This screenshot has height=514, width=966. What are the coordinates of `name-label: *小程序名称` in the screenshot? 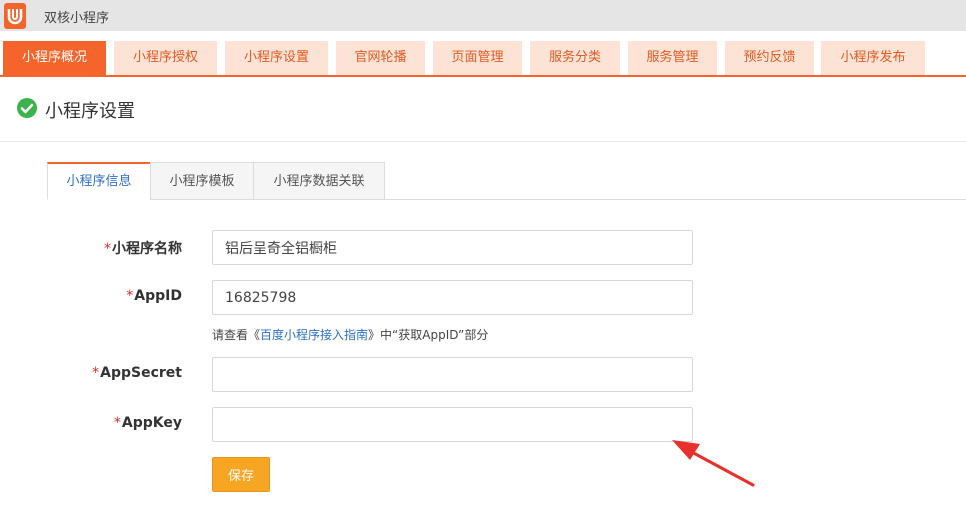 It's located at (143, 249).